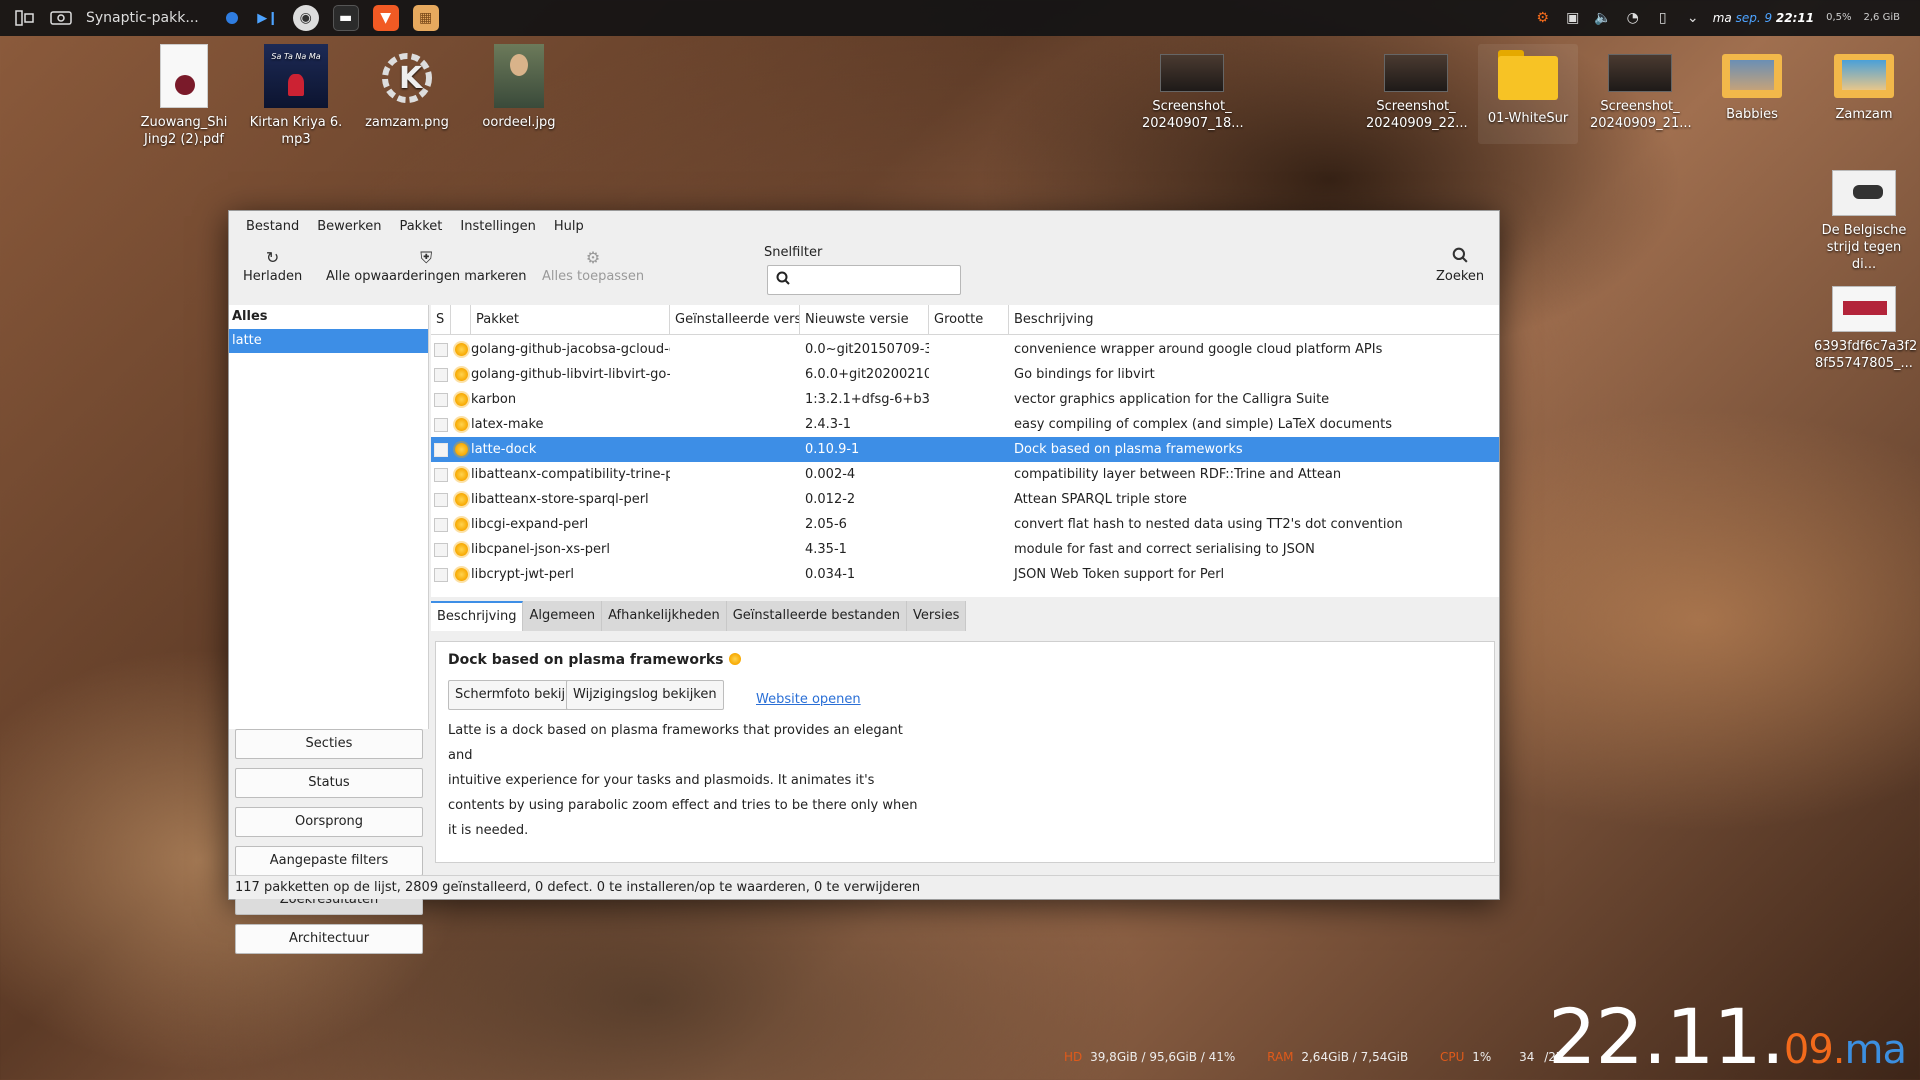 This screenshot has width=1920, height=1080. What do you see at coordinates (1882, 18) in the screenshot?
I see `memory-monitor-mini: 2,6 GiB` at bounding box center [1882, 18].